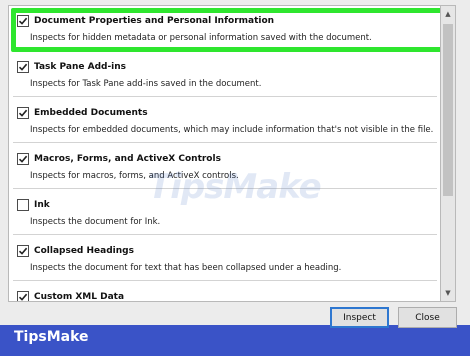  I want to click on scroll-up-icon: ▲, so click(448, 14).